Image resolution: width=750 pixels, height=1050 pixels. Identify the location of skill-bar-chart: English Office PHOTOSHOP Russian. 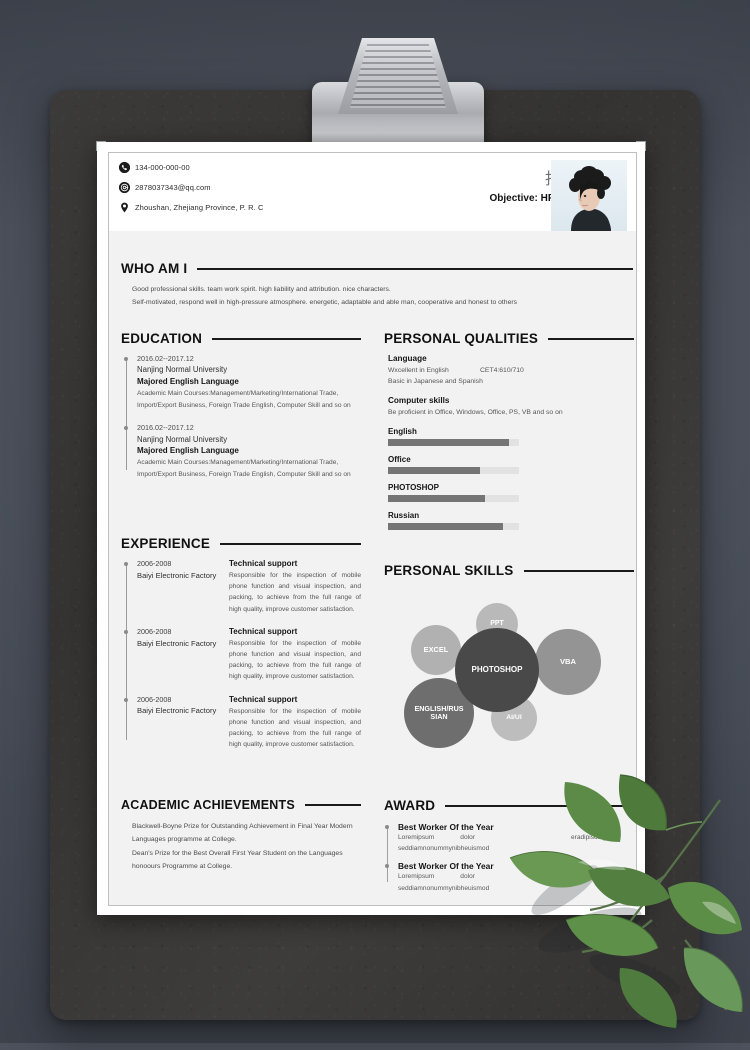
(511, 478).